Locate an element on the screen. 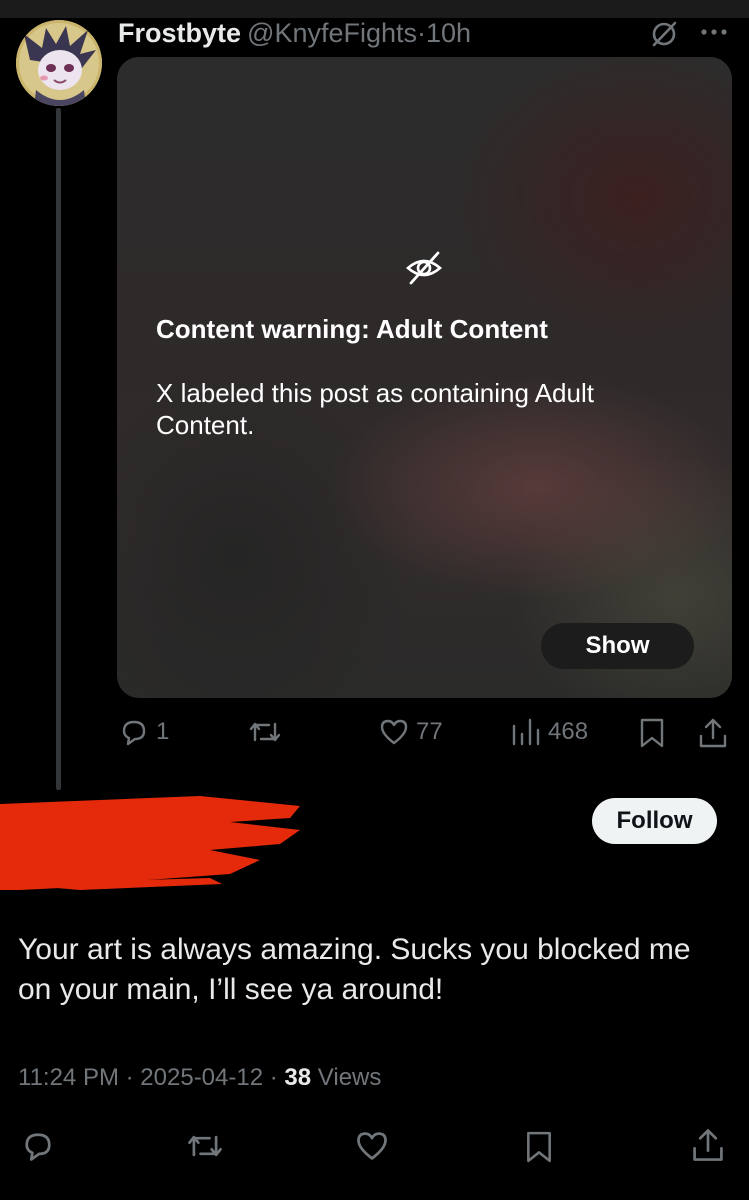 The width and height of the screenshot is (749, 1200). like-count: 77 is located at coordinates (429, 731).